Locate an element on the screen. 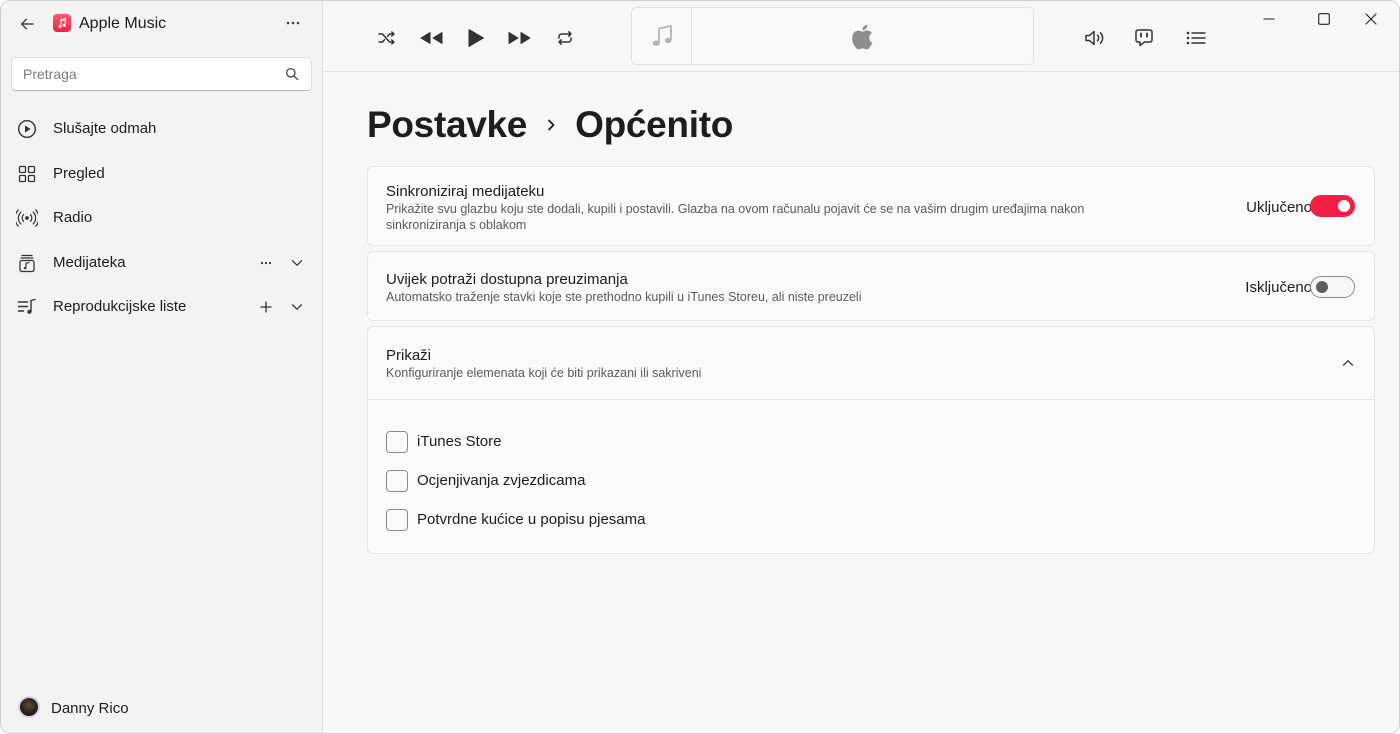 This screenshot has height=734, width=1400. breadcrumb: Postavke Općenito is located at coordinates (550, 125).